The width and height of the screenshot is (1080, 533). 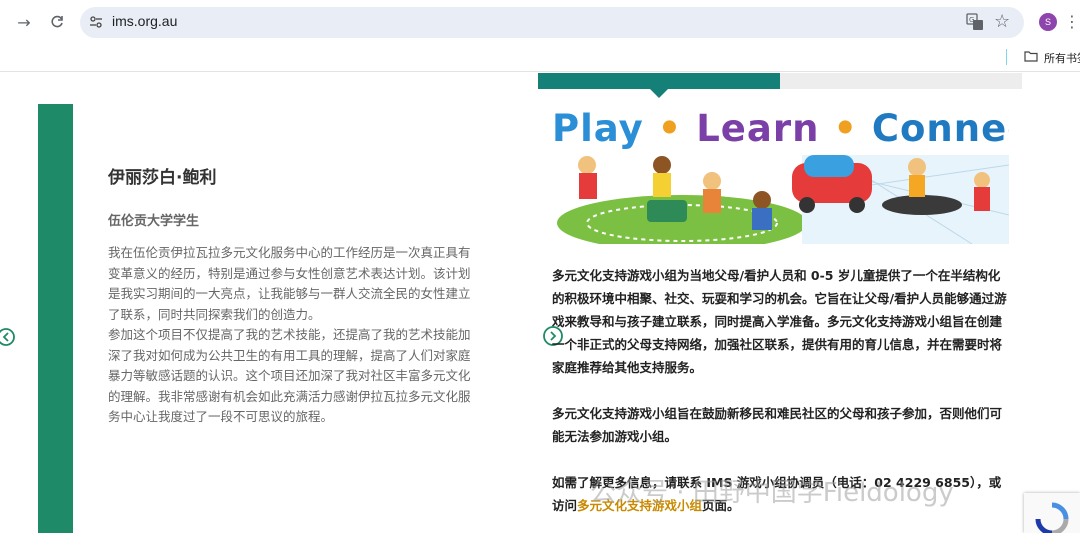 What do you see at coordinates (24, 22) in the screenshot?
I see `forward-icon: →` at bounding box center [24, 22].